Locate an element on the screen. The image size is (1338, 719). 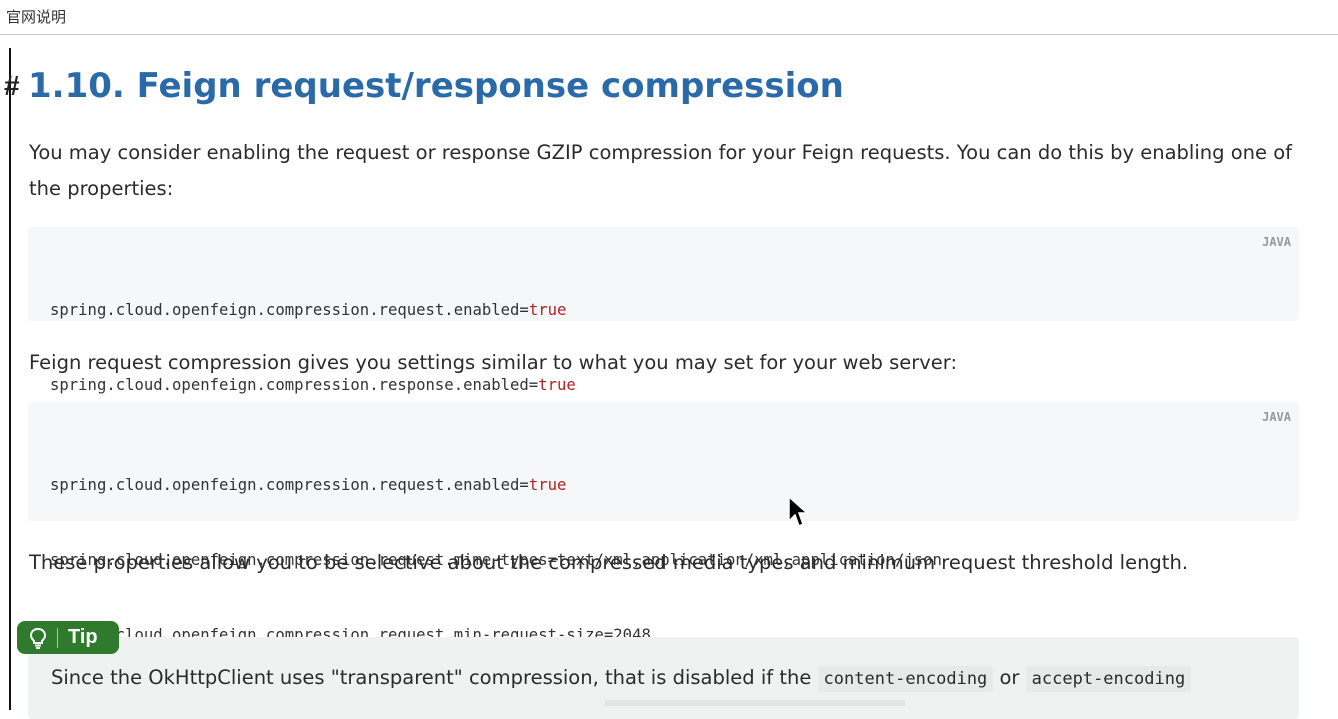
tip-badge: Tip is located at coordinates (68, 637).